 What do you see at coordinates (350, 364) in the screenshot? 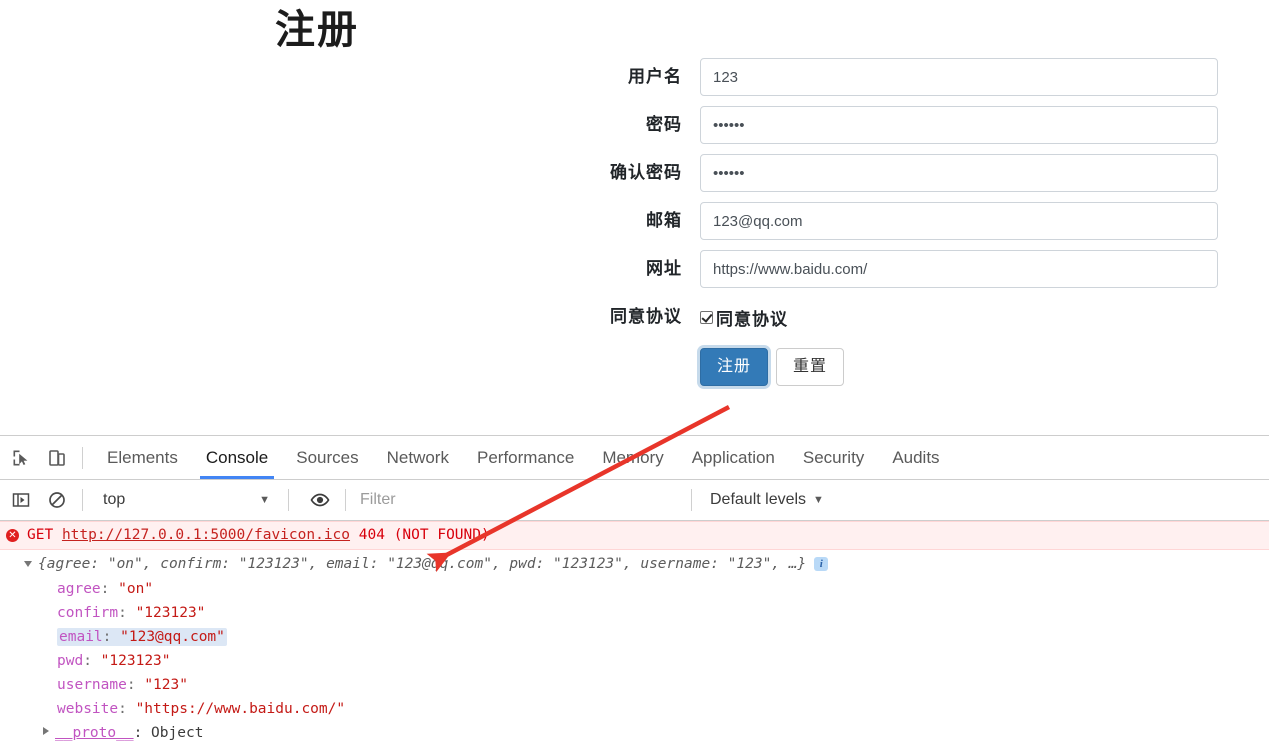
I see `actions-spacer` at bounding box center [350, 364].